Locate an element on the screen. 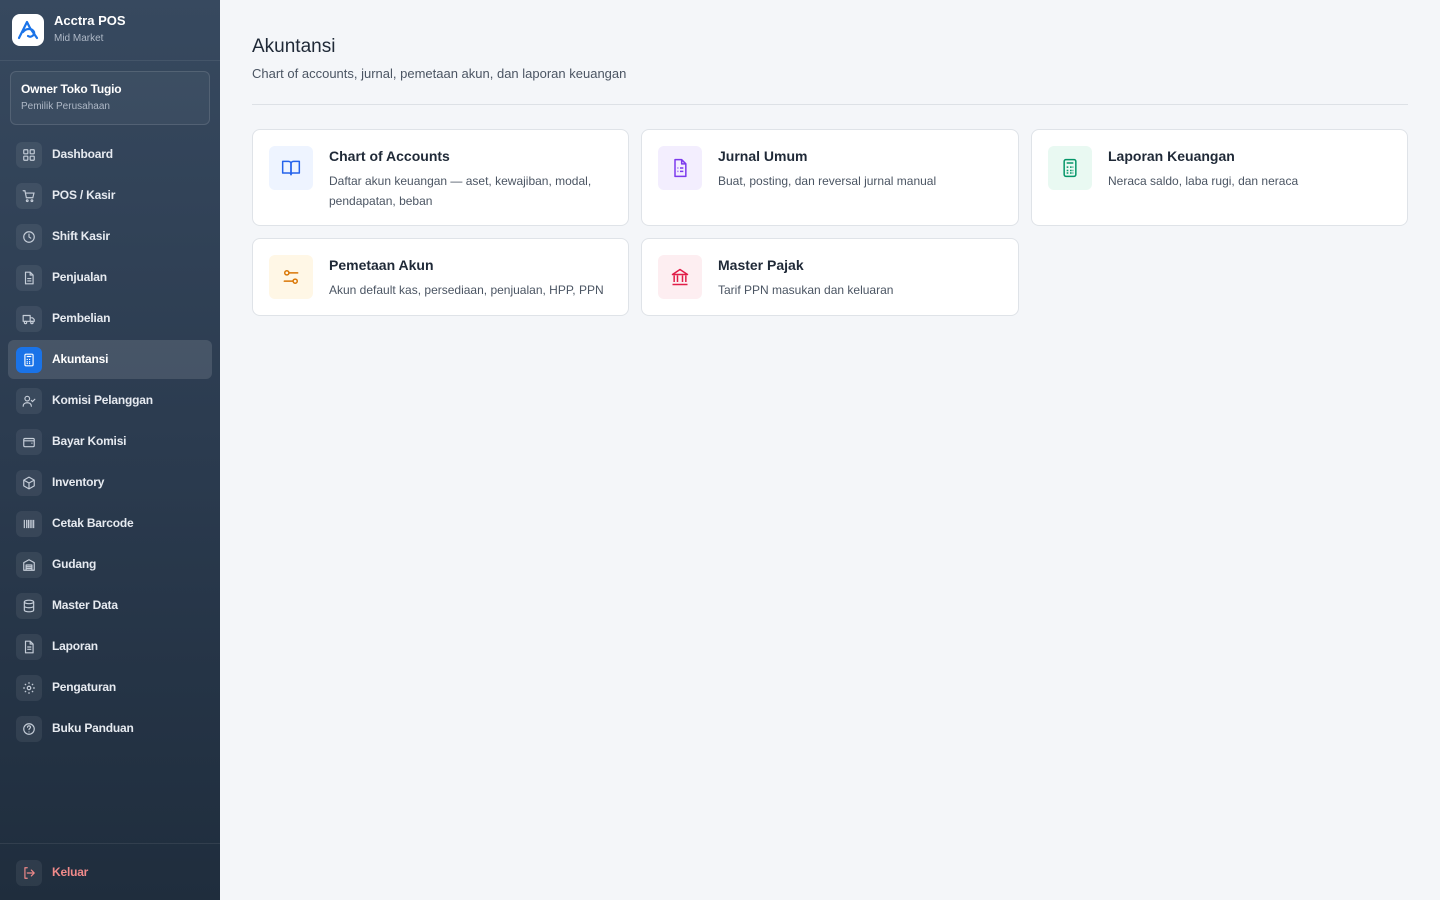 This screenshot has height=900, width=1440. sidebar-item-label: Cetak Barcode is located at coordinates (93, 523).